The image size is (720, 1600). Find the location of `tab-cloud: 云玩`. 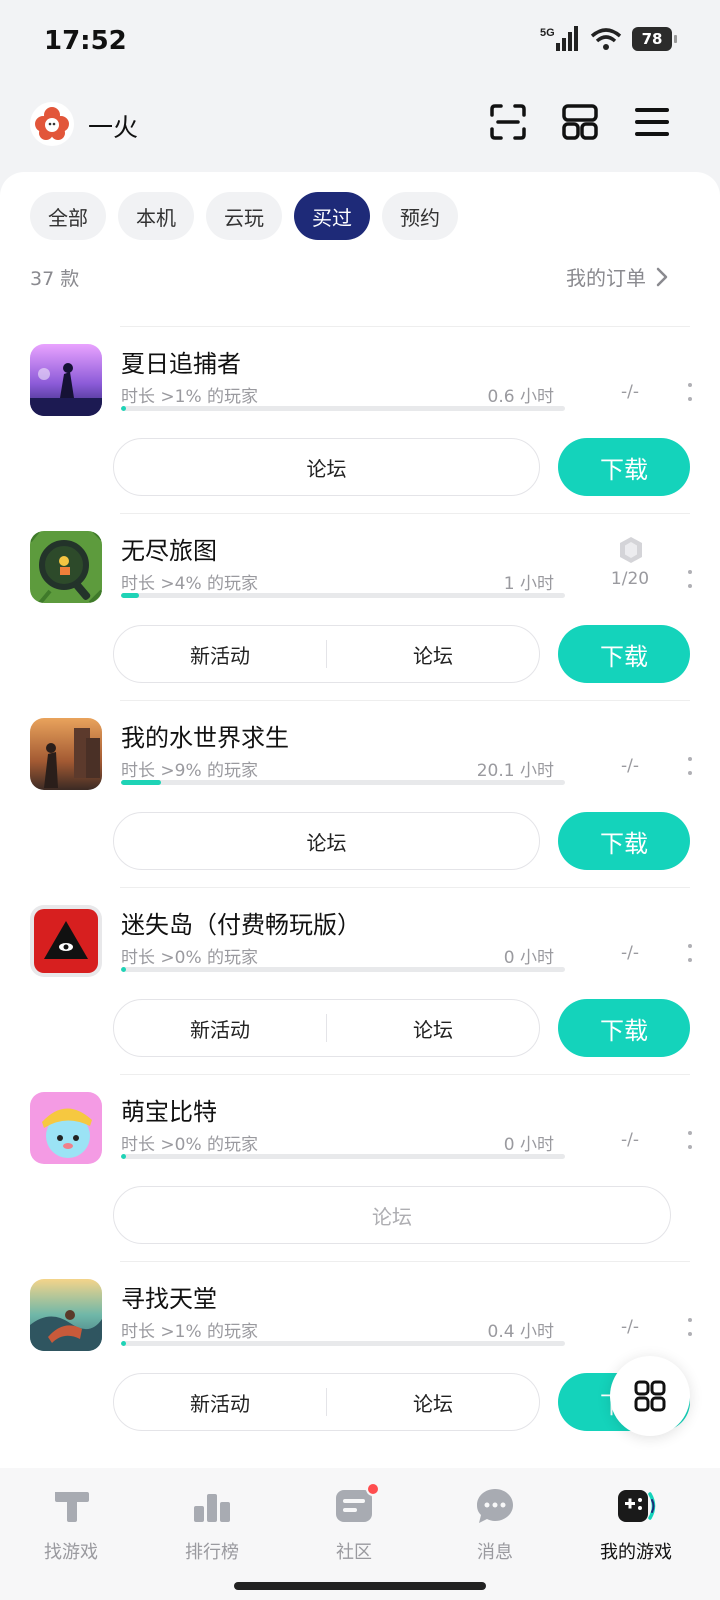

tab-cloud: 云玩 is located at coordinates (244, 216).